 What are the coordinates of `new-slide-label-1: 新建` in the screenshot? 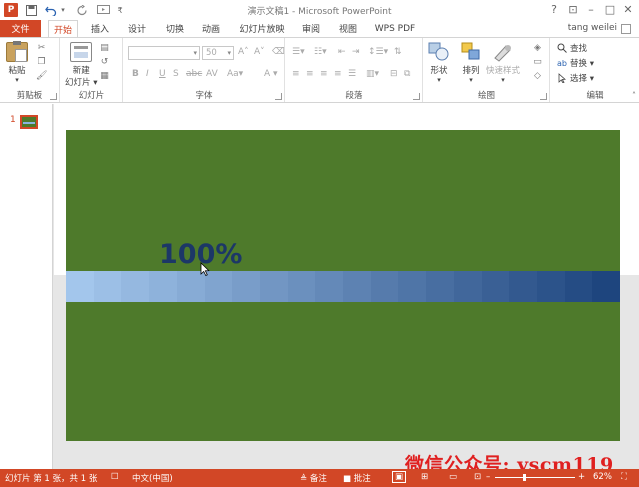 It's located at (81, 71).